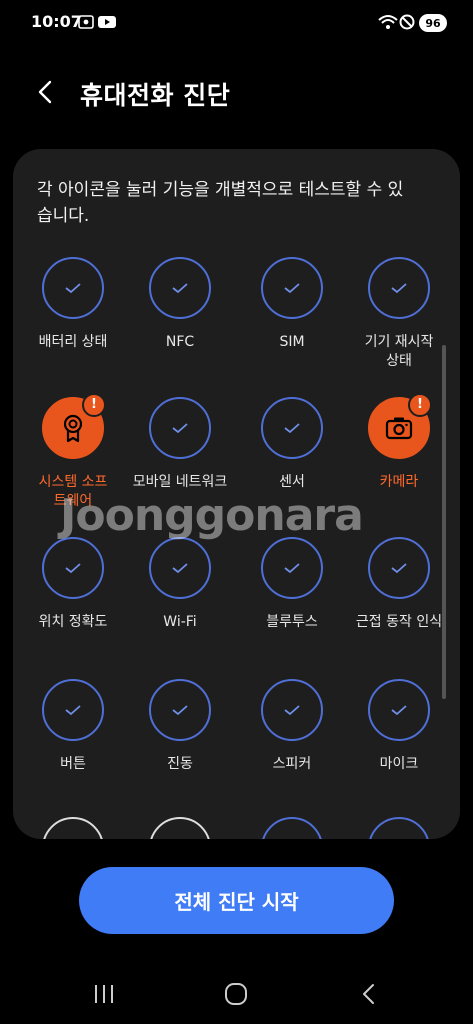 Image resolution: width=473 pixels, height=1024 pixels. I want to click on microphone-test-button, so click(399, 710).